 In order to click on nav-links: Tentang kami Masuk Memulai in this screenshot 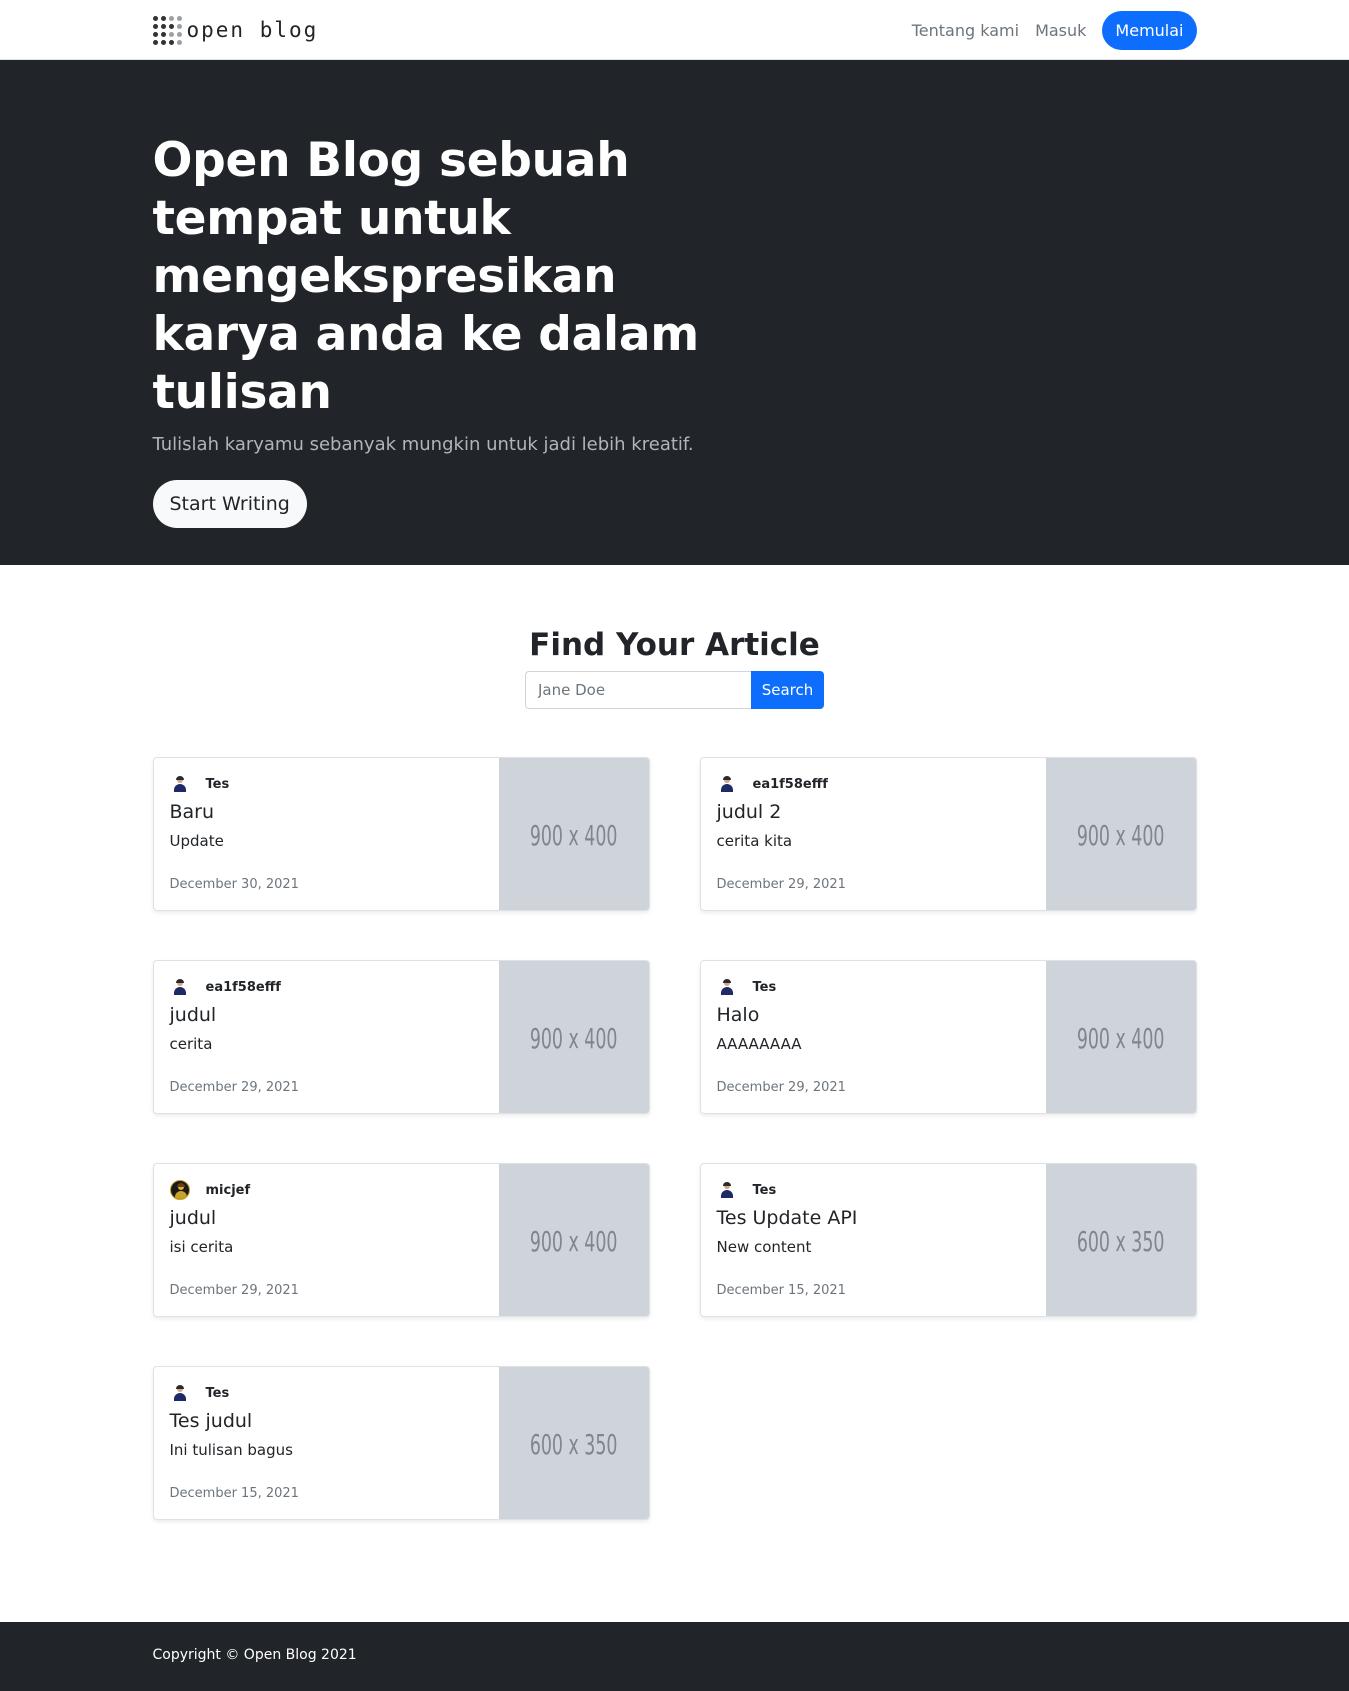, I will do `click(1054, 30)`.